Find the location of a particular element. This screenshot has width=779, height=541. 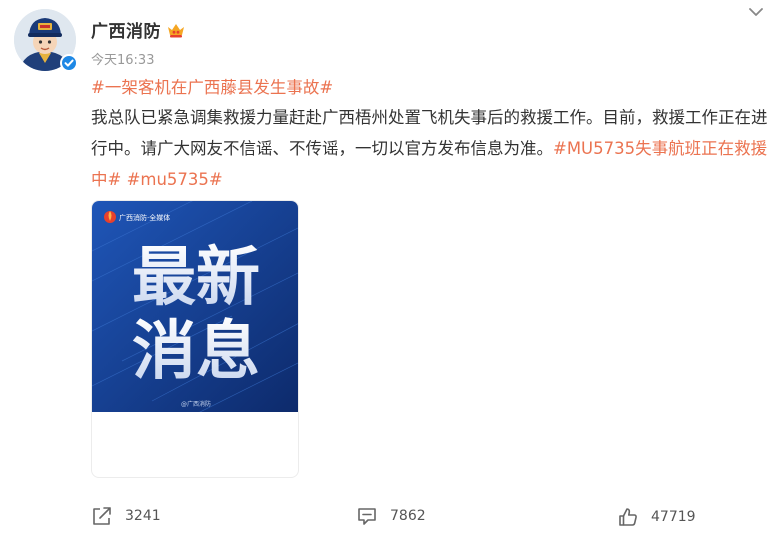

image-headline-2: 消息 is located at coordinates (196, 352).